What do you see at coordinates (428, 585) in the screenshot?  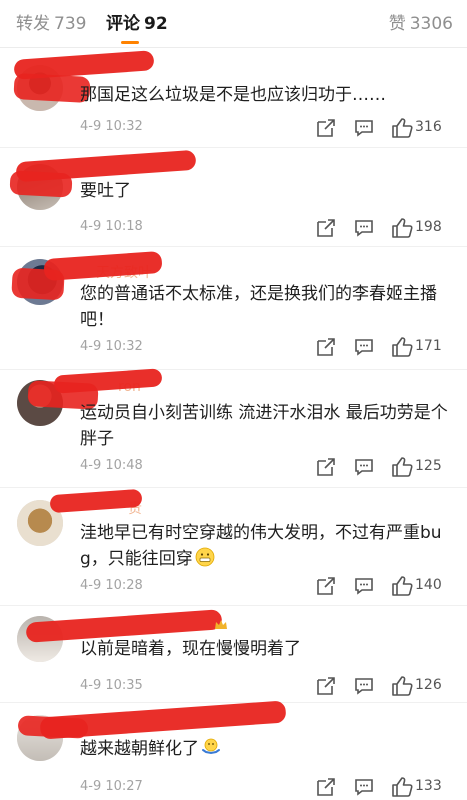 I see `like-count: 140` at bounding box center [428, 585].